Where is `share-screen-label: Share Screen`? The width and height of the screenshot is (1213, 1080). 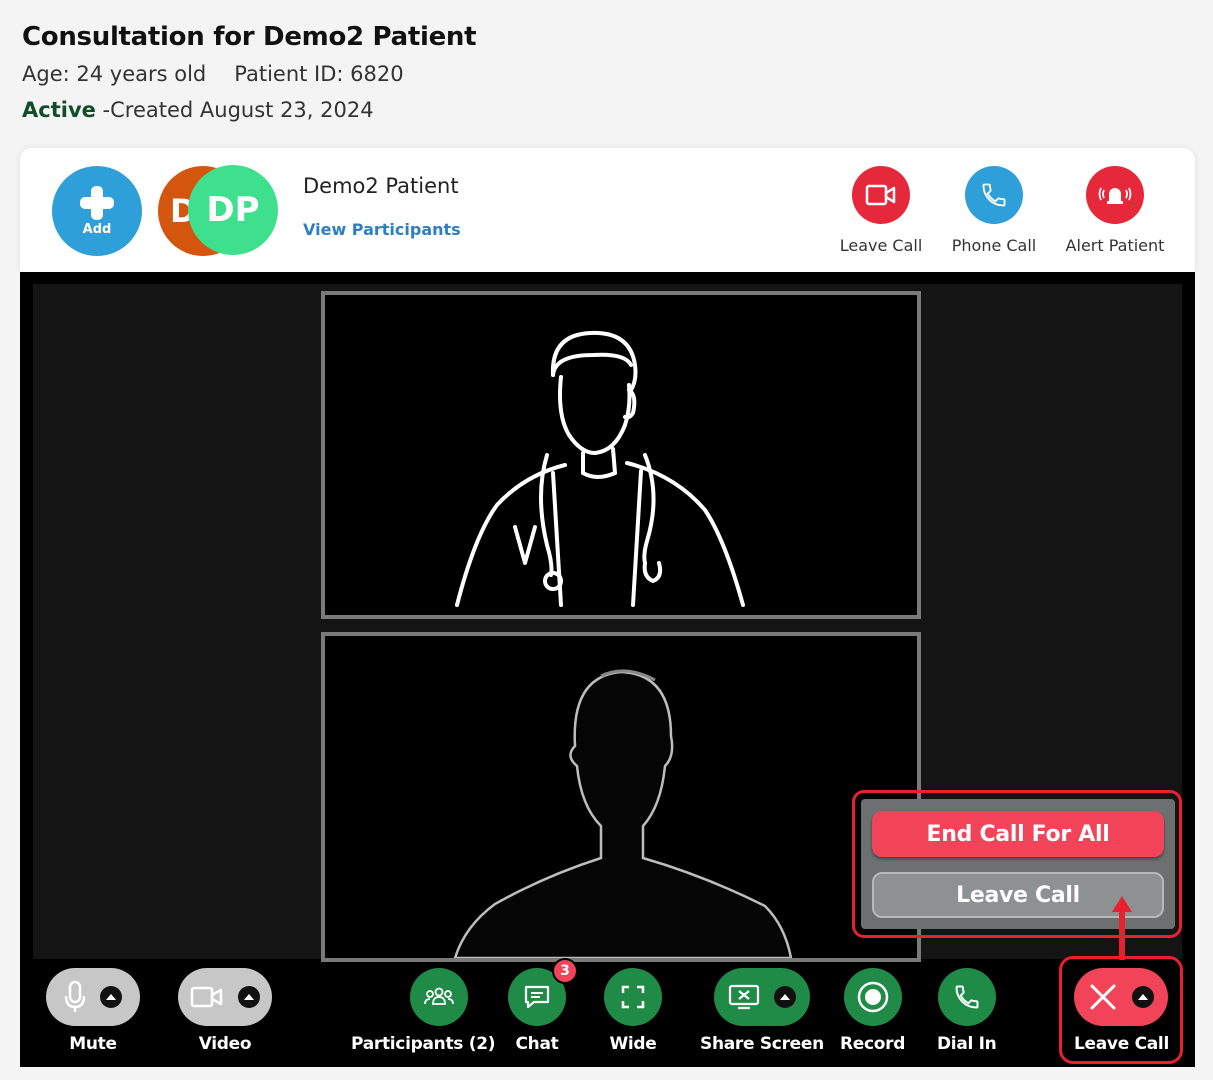
share-screen-label: Share Screen is located at coordinates (762, 1044).